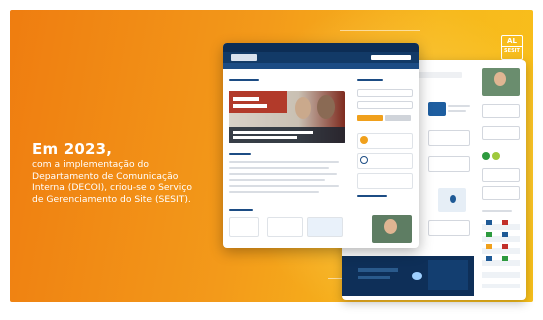  Describe the element at coordinates (497, 211) in the screenshot. I see `partners-label` at that location.